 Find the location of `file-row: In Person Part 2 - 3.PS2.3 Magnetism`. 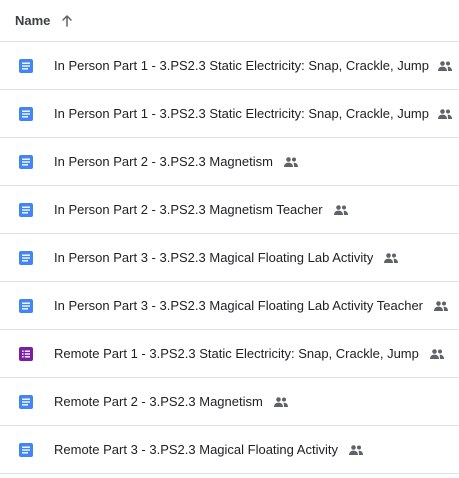

file-row: In Person Part 2 - 3.PS2.3 Magnetism is located at coordinates (229, 162).